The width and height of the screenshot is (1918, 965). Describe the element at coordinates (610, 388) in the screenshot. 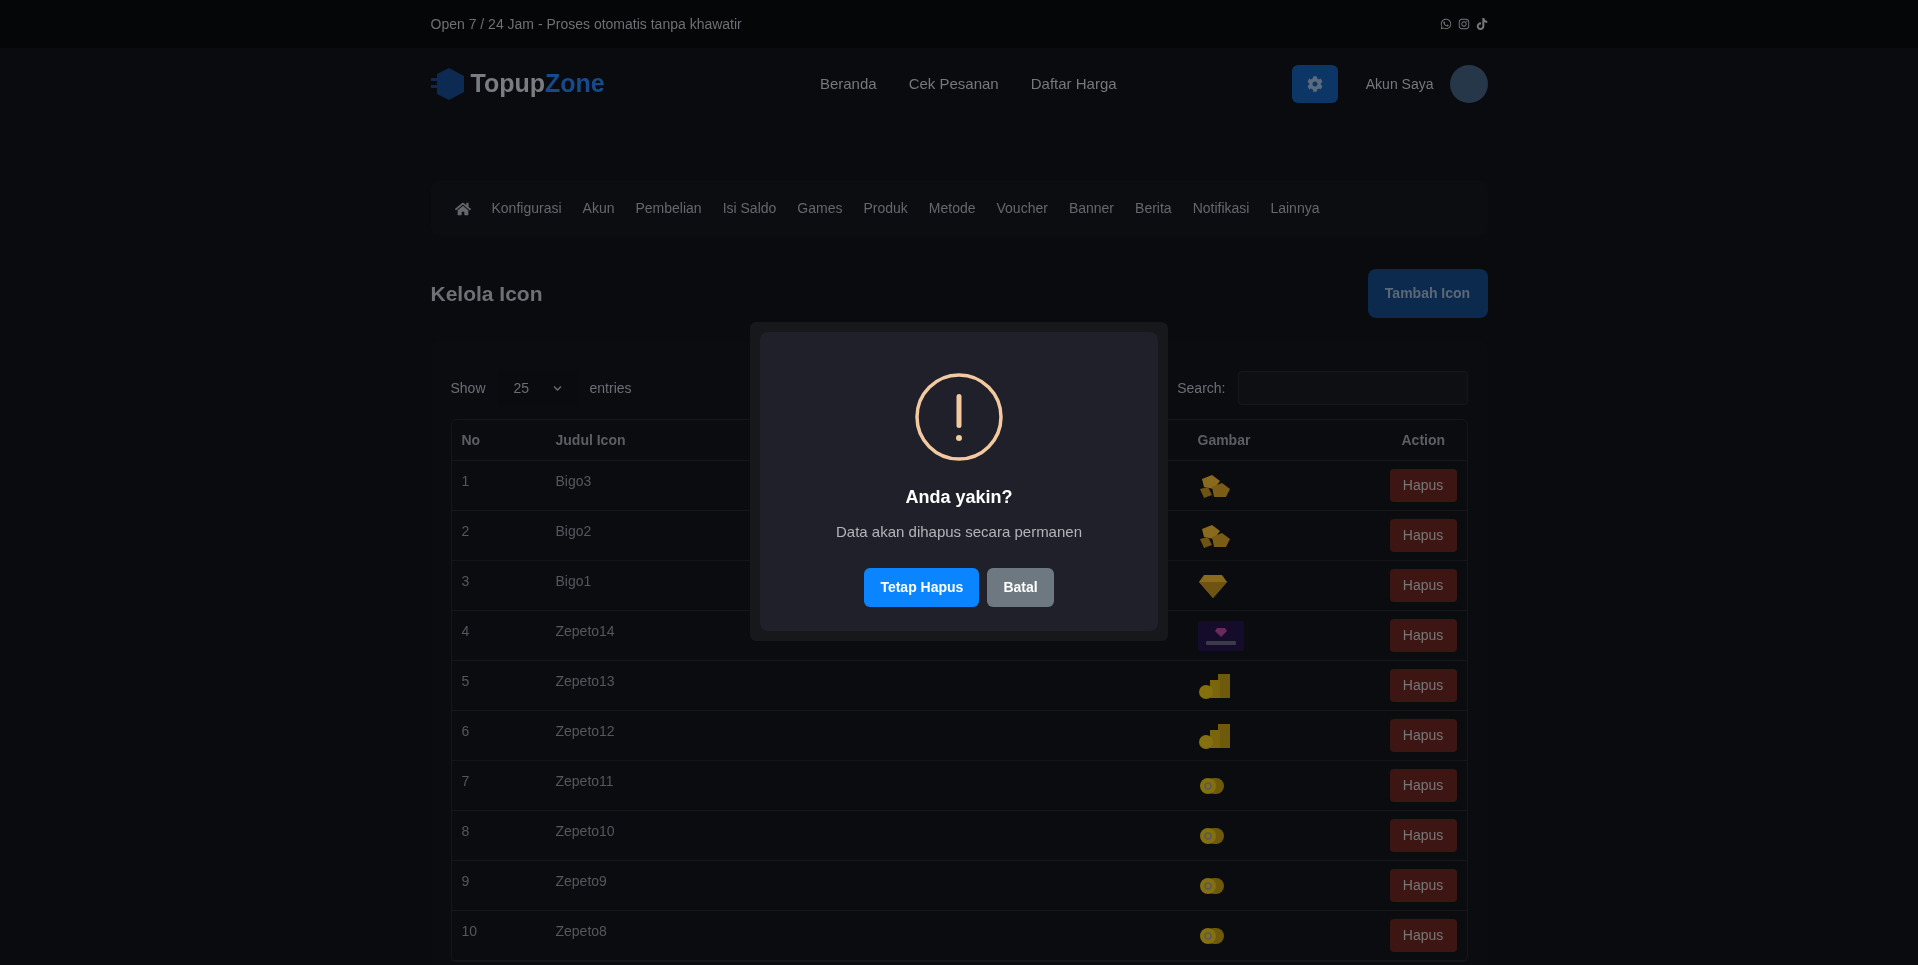

I see `entries-label: entries` at that location.